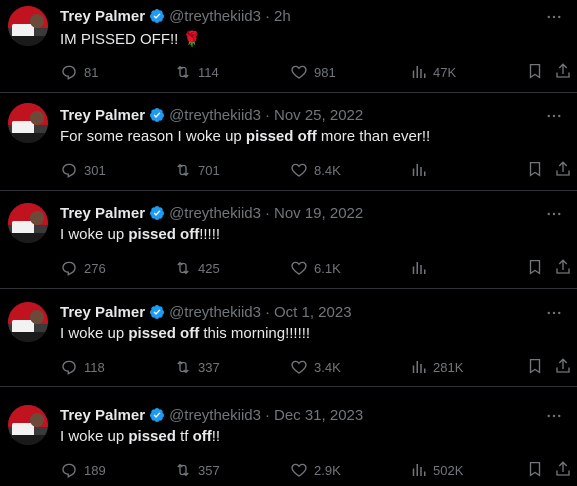 The width and height of the screenshot is (577, 486). What do you see at coordinates (152, 436) in the screenshot?
I see `tweet-text-segment: pissed` at bounding box center [152, 436].